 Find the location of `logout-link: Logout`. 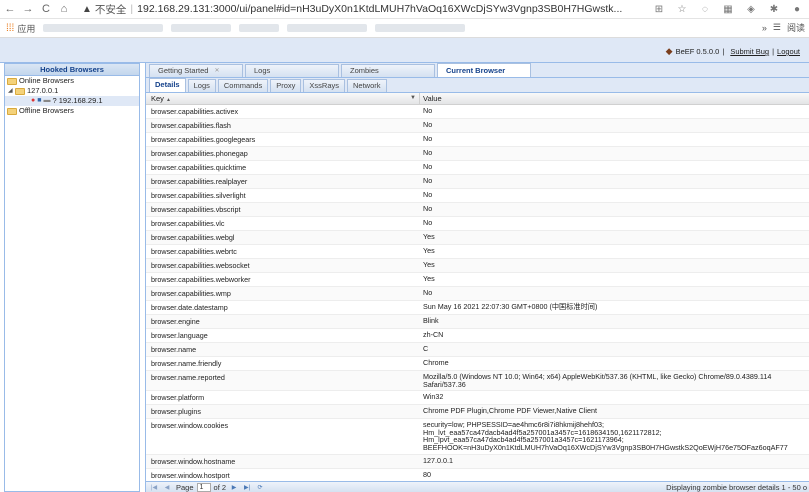

logout-link: Logout is located at coordinates (788, 51).